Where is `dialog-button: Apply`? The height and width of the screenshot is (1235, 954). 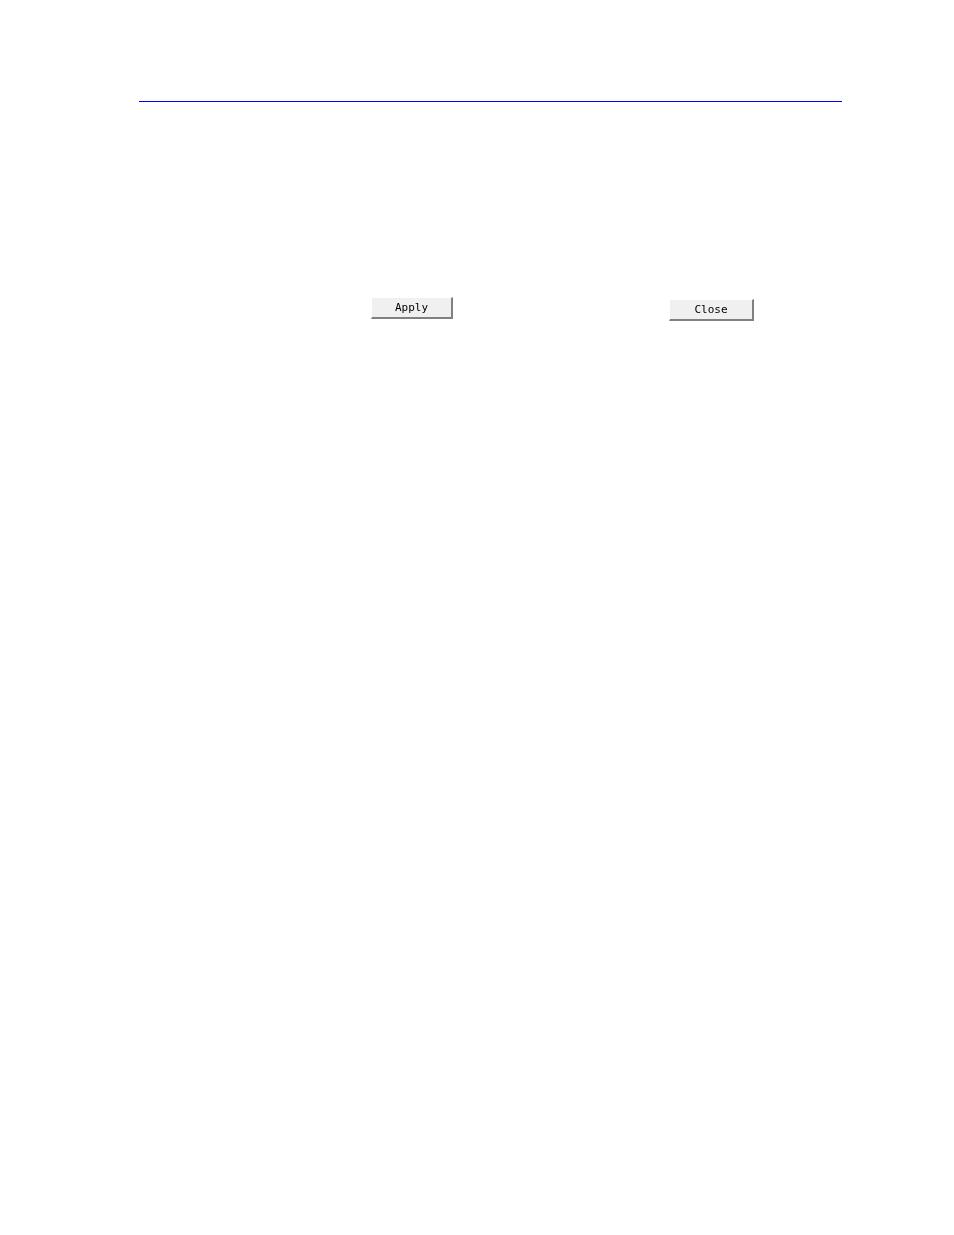
dialog-button: Apply is located at coordinates (412, 308).